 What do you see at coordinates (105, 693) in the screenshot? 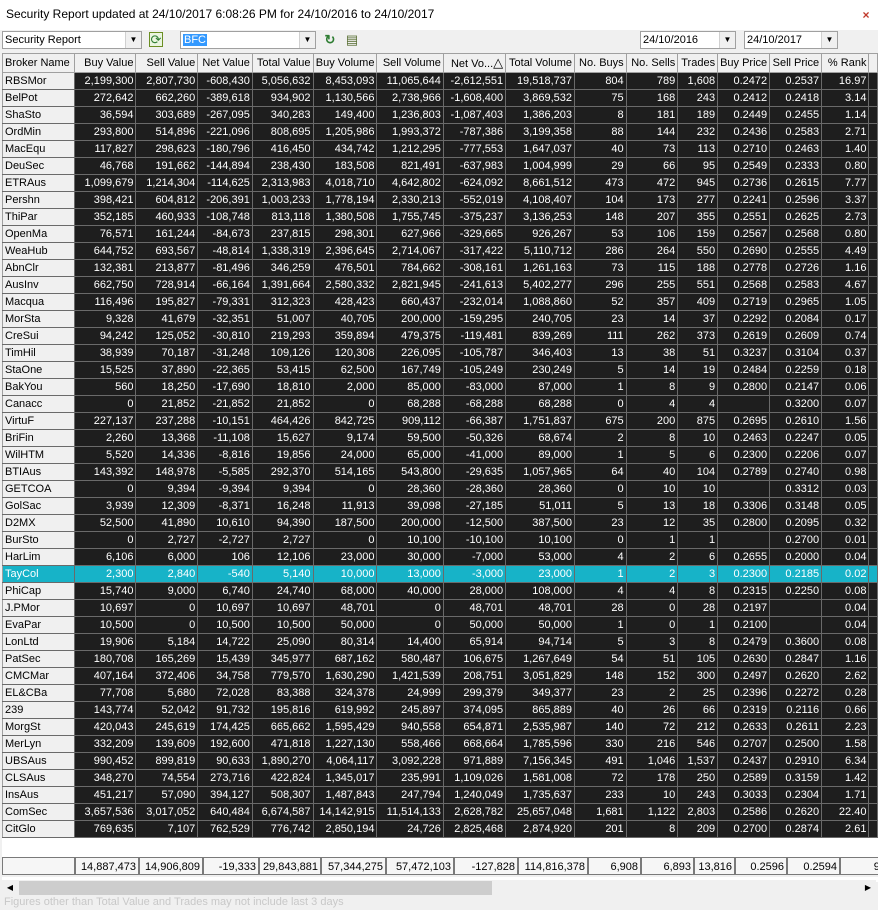
I see `table-cell: 77,708` at bounding box center [105, 693].